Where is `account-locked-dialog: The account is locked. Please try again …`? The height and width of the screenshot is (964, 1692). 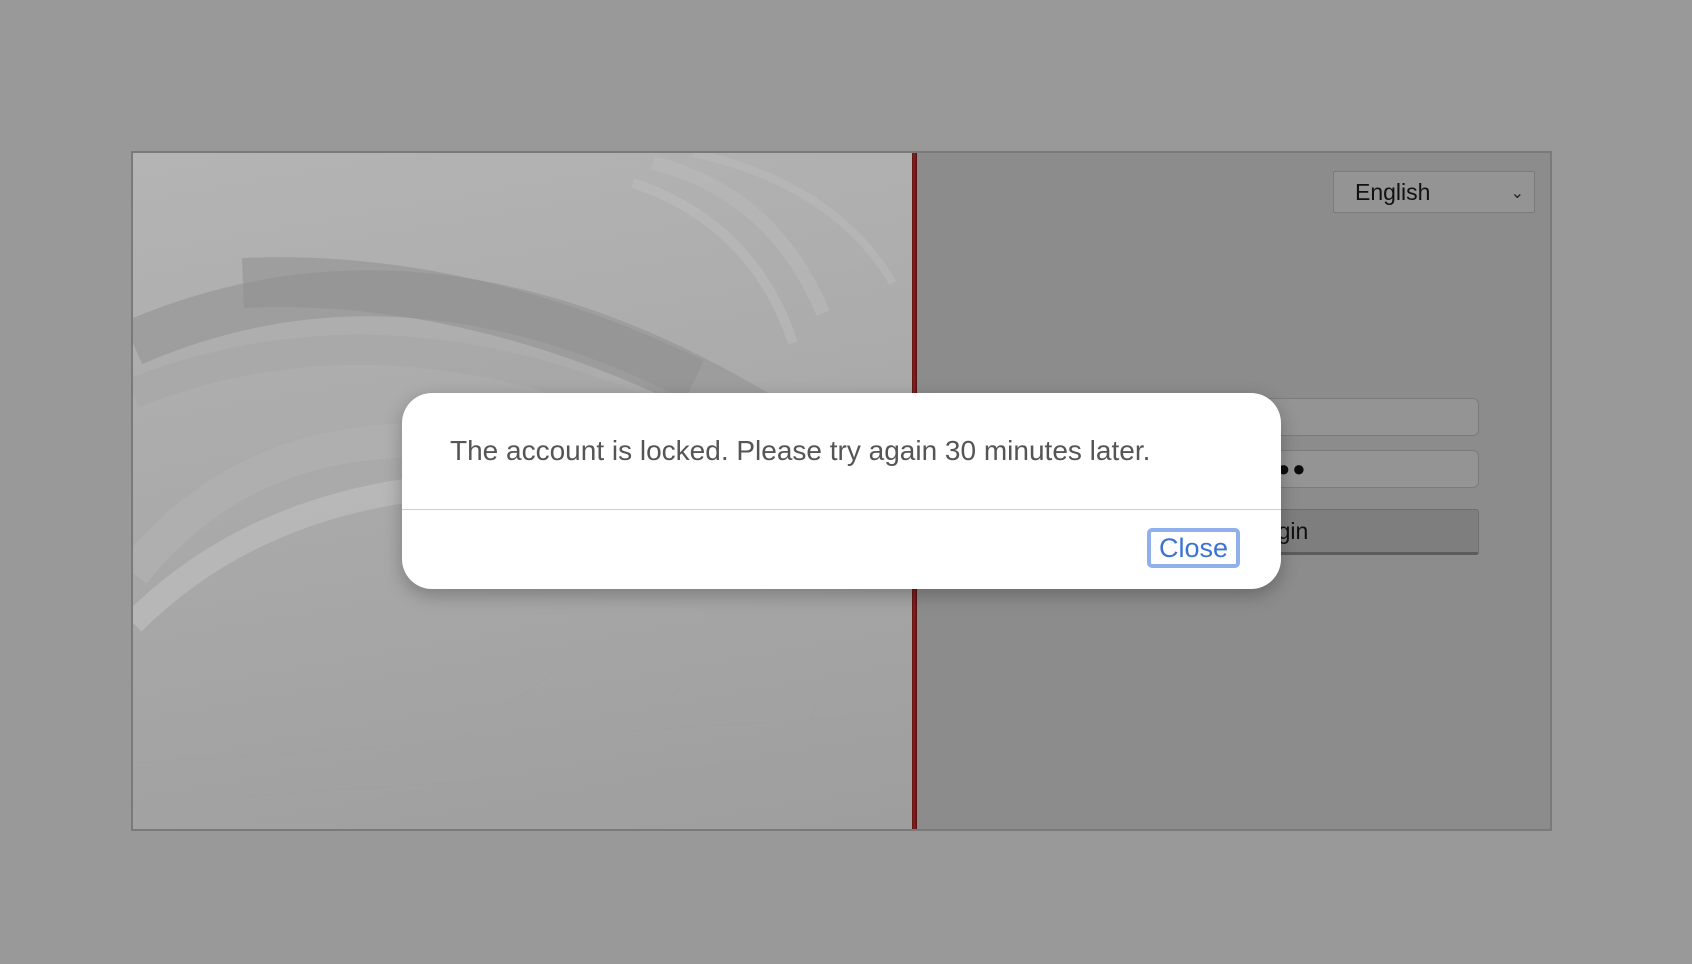 account-locked-dialog: The account is locked. Please try again … is located at coordinates (841, 491).